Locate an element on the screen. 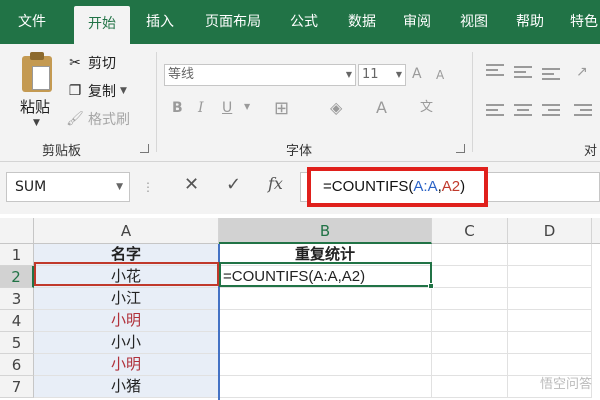  font-group-label: 字体 is located at coordinates (299, 151).